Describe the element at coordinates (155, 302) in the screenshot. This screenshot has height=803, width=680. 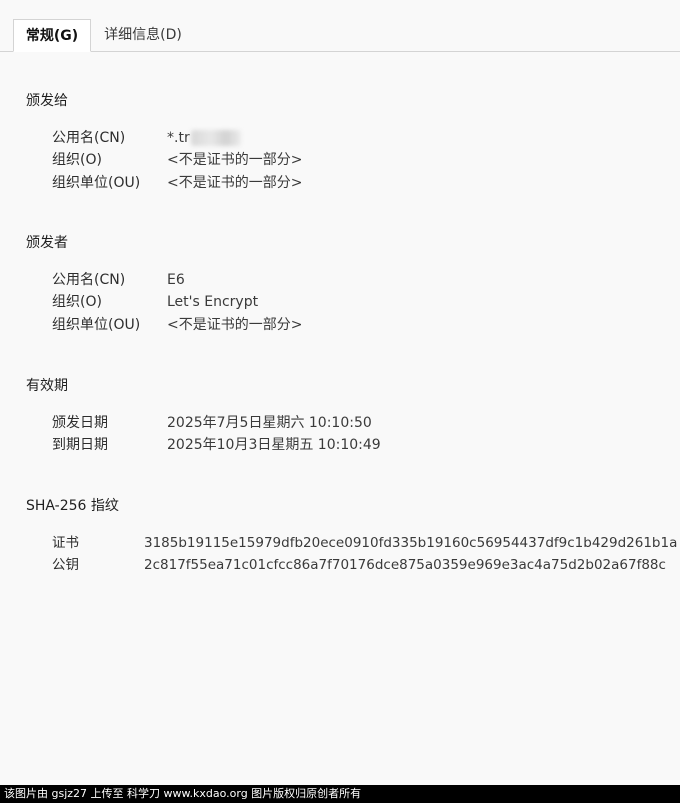
I see `issued-by-o-row: 组织(O) Let's Encrypt` at that location.